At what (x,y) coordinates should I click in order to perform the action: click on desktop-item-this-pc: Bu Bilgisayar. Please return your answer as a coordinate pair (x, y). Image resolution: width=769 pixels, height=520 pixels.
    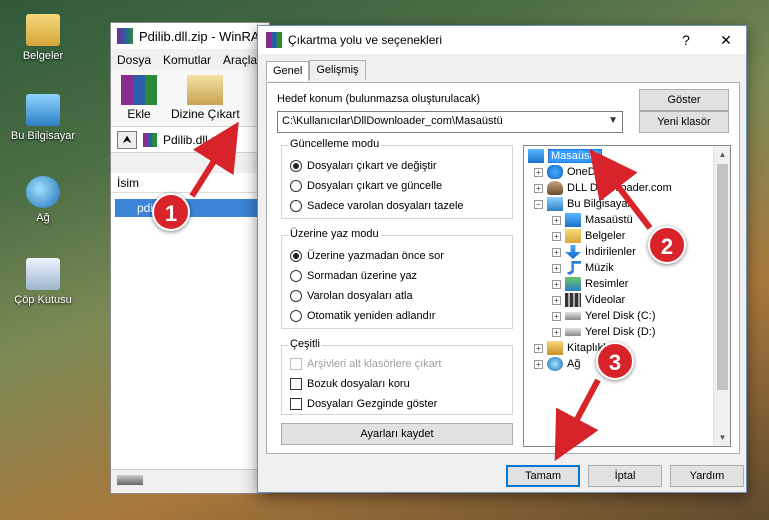
    Looking at the image, I should click on (43, 118).